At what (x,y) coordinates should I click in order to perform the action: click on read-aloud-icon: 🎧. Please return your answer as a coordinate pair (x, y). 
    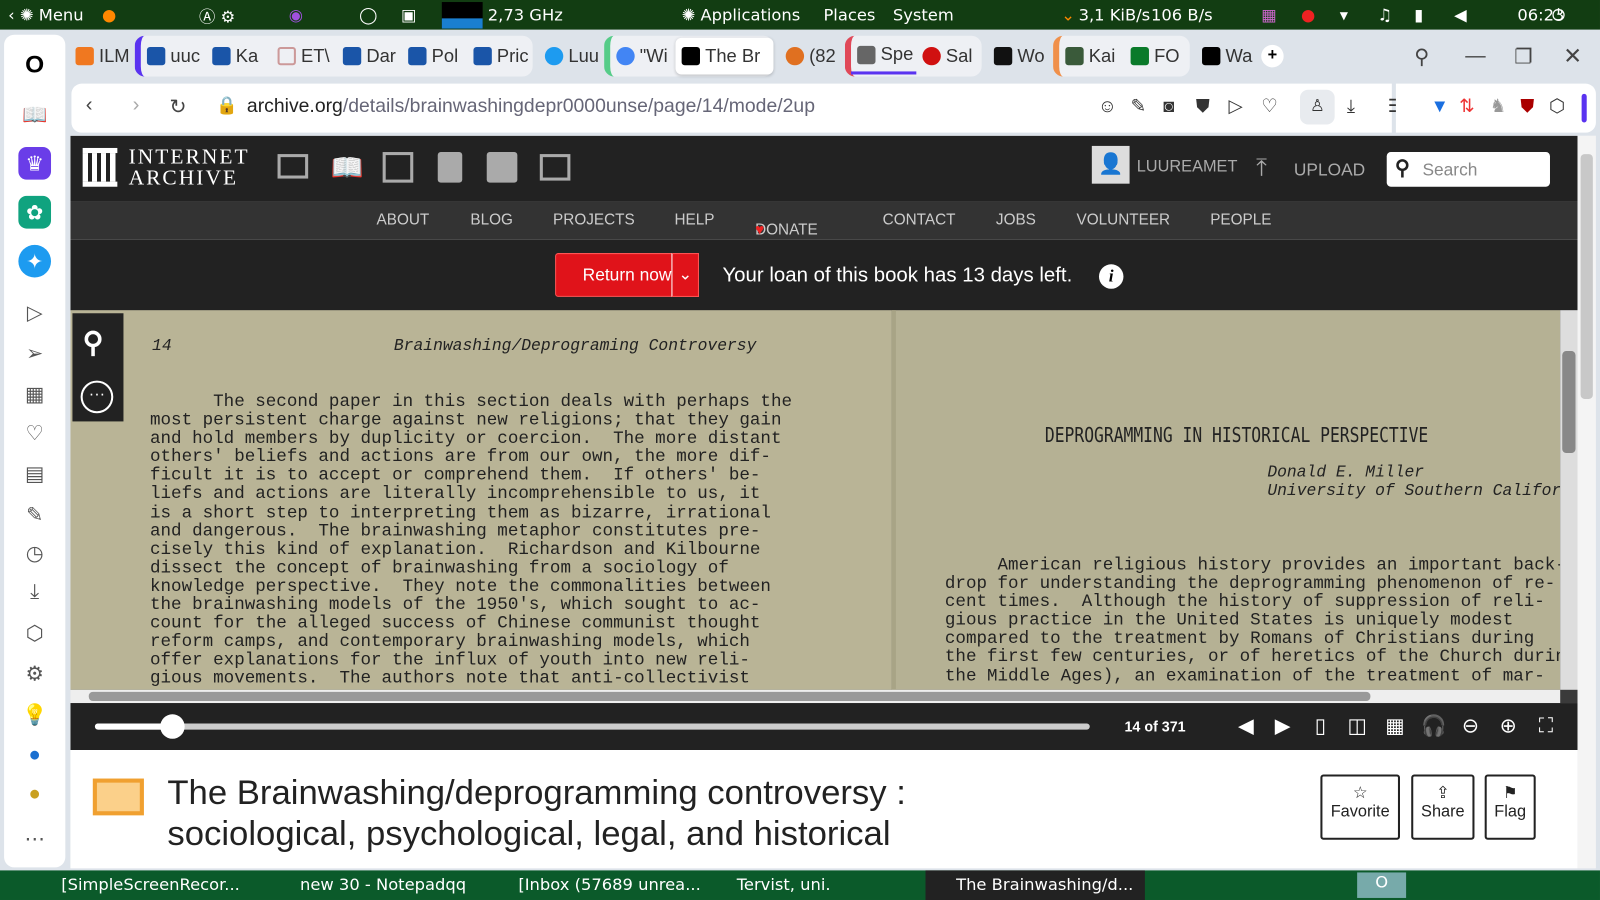
    Looking at the image, I should click on (1433, 726).